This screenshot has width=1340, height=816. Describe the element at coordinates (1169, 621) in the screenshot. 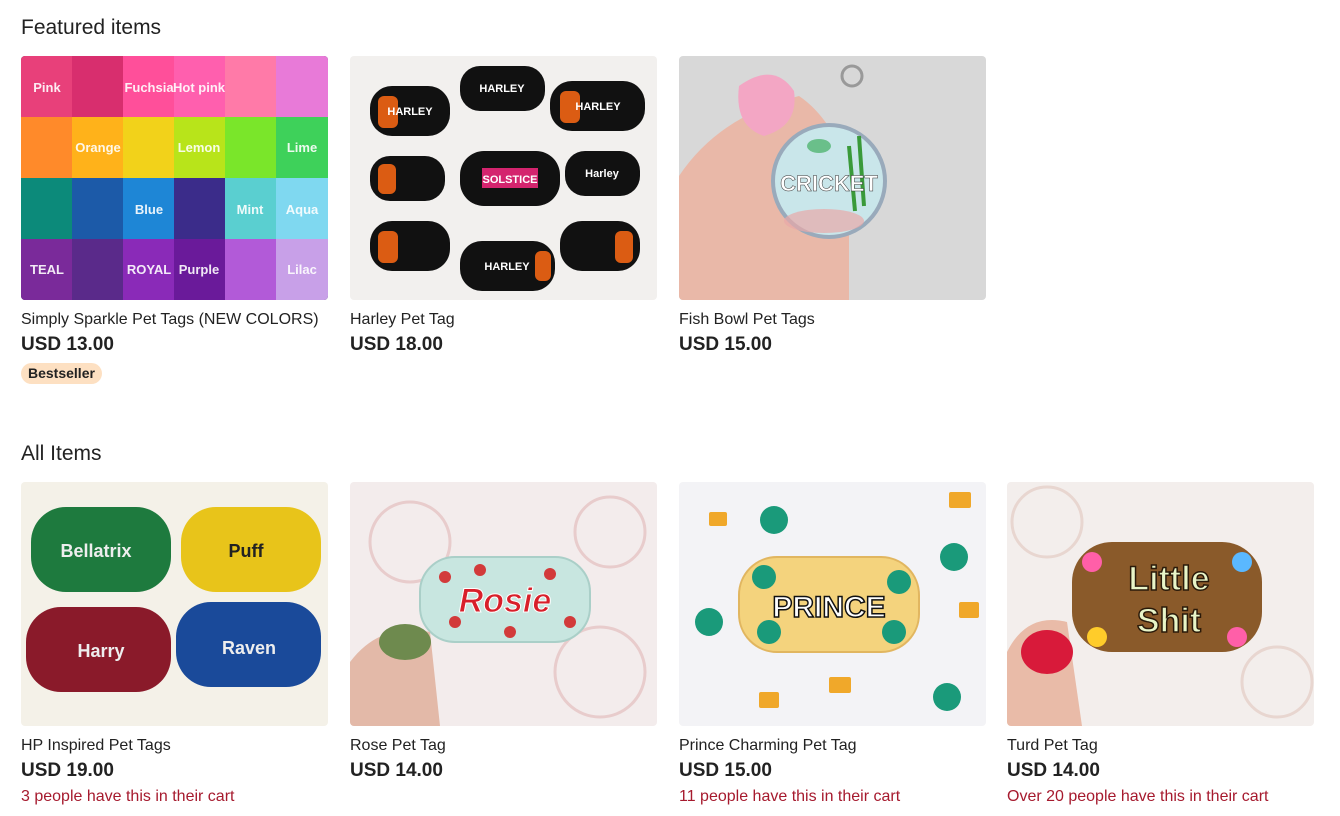

I see `svg-text: Shit` at that location.